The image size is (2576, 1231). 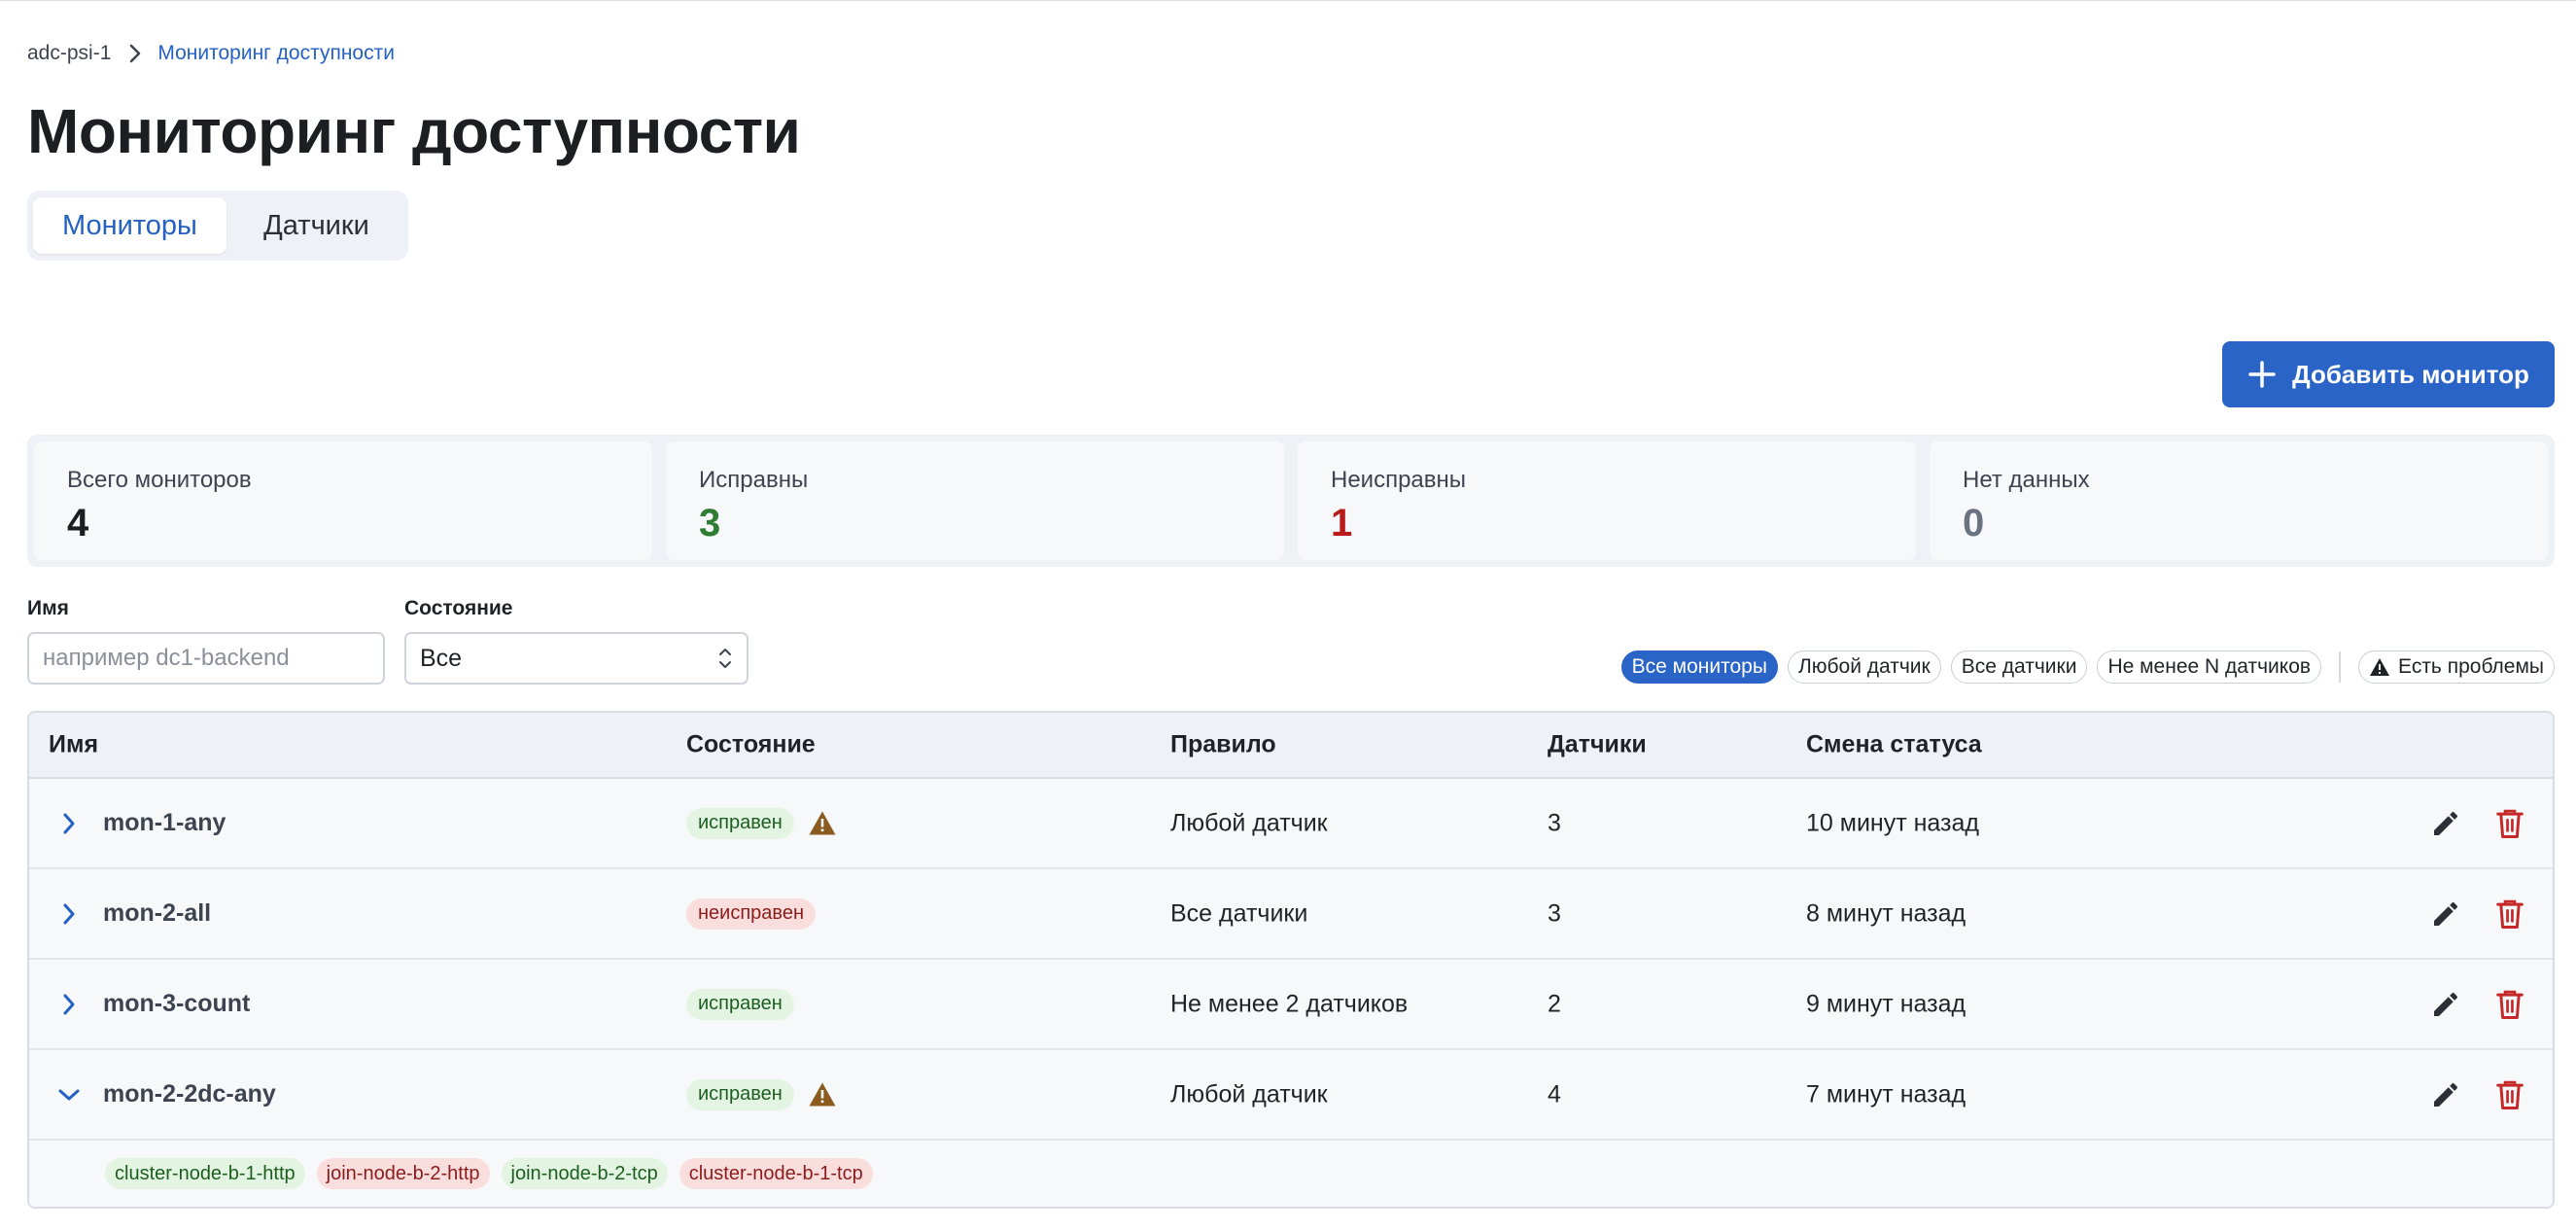 I want to click on monitor-name: mon-2-2dc-any, so click(x=189, y=1094).